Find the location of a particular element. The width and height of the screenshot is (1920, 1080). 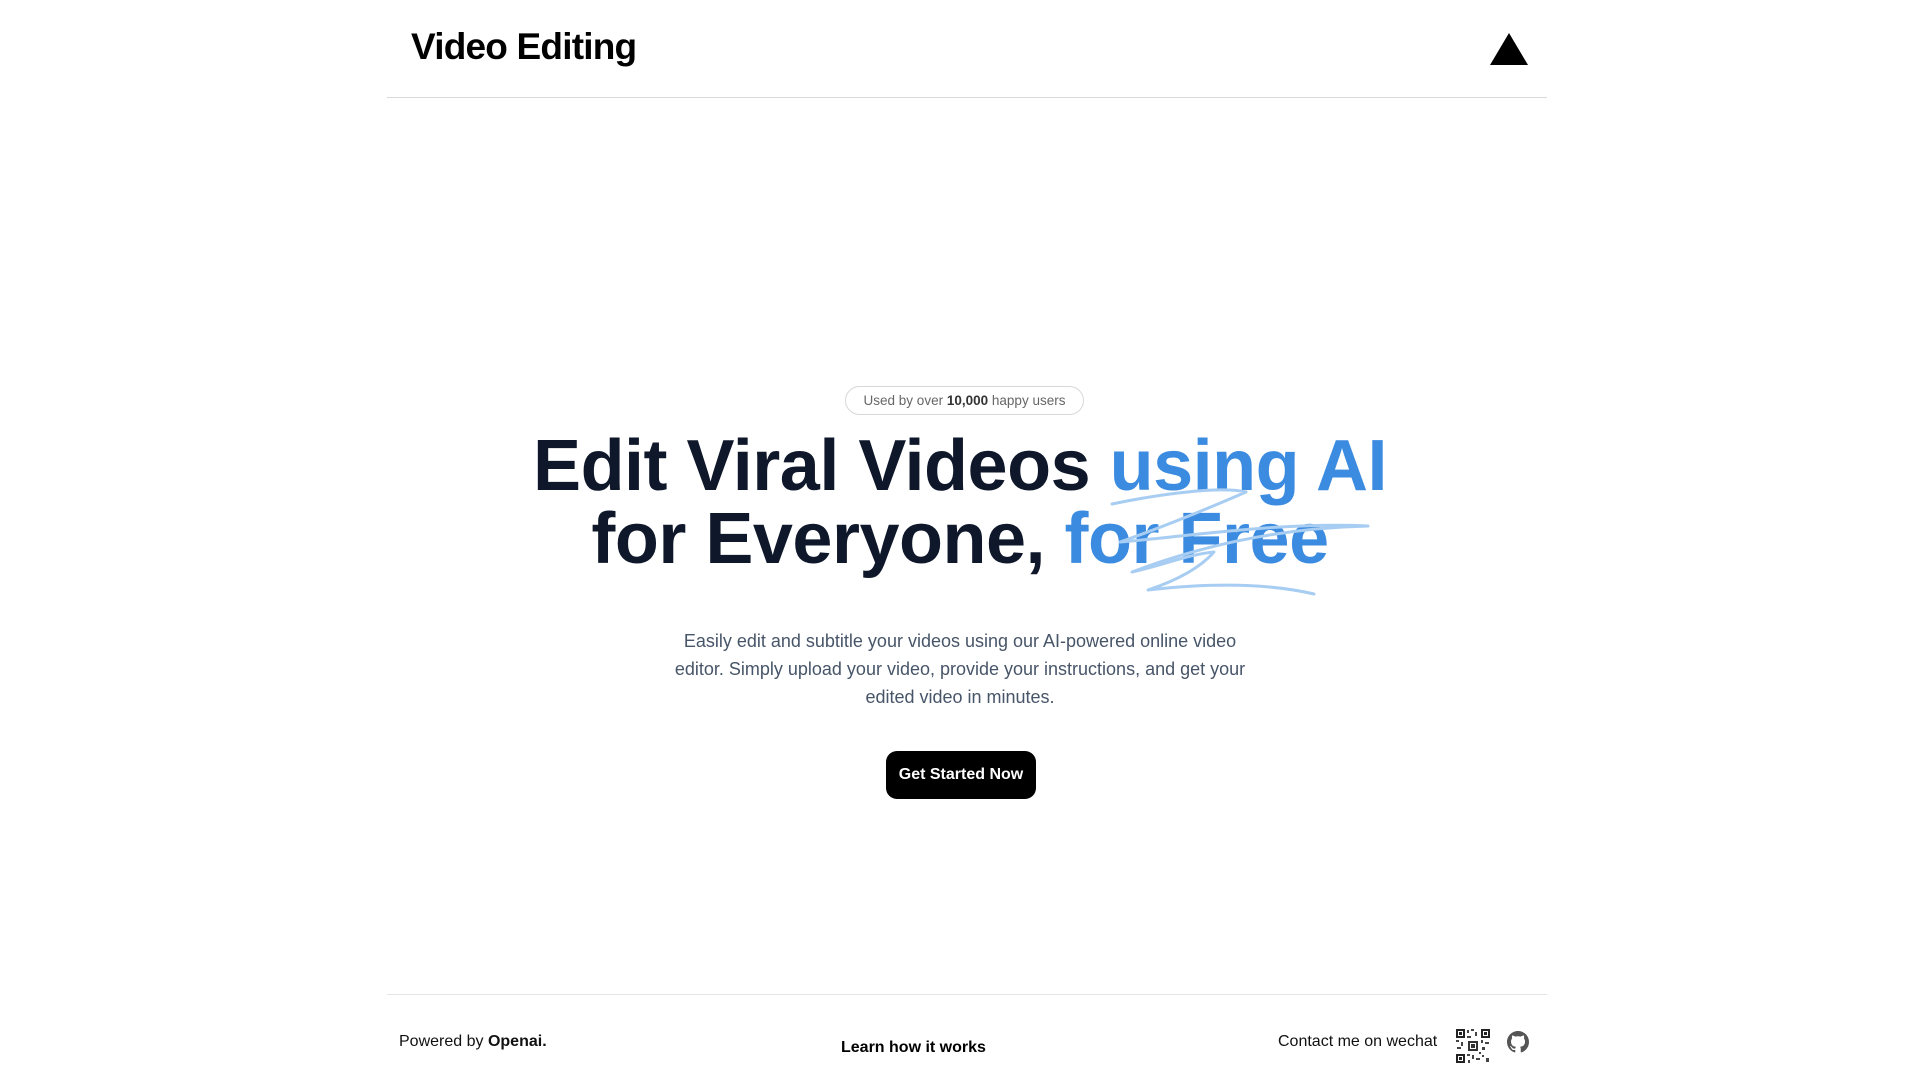

headline-line1-accent: using AI is located at coordinates (1248, 466).